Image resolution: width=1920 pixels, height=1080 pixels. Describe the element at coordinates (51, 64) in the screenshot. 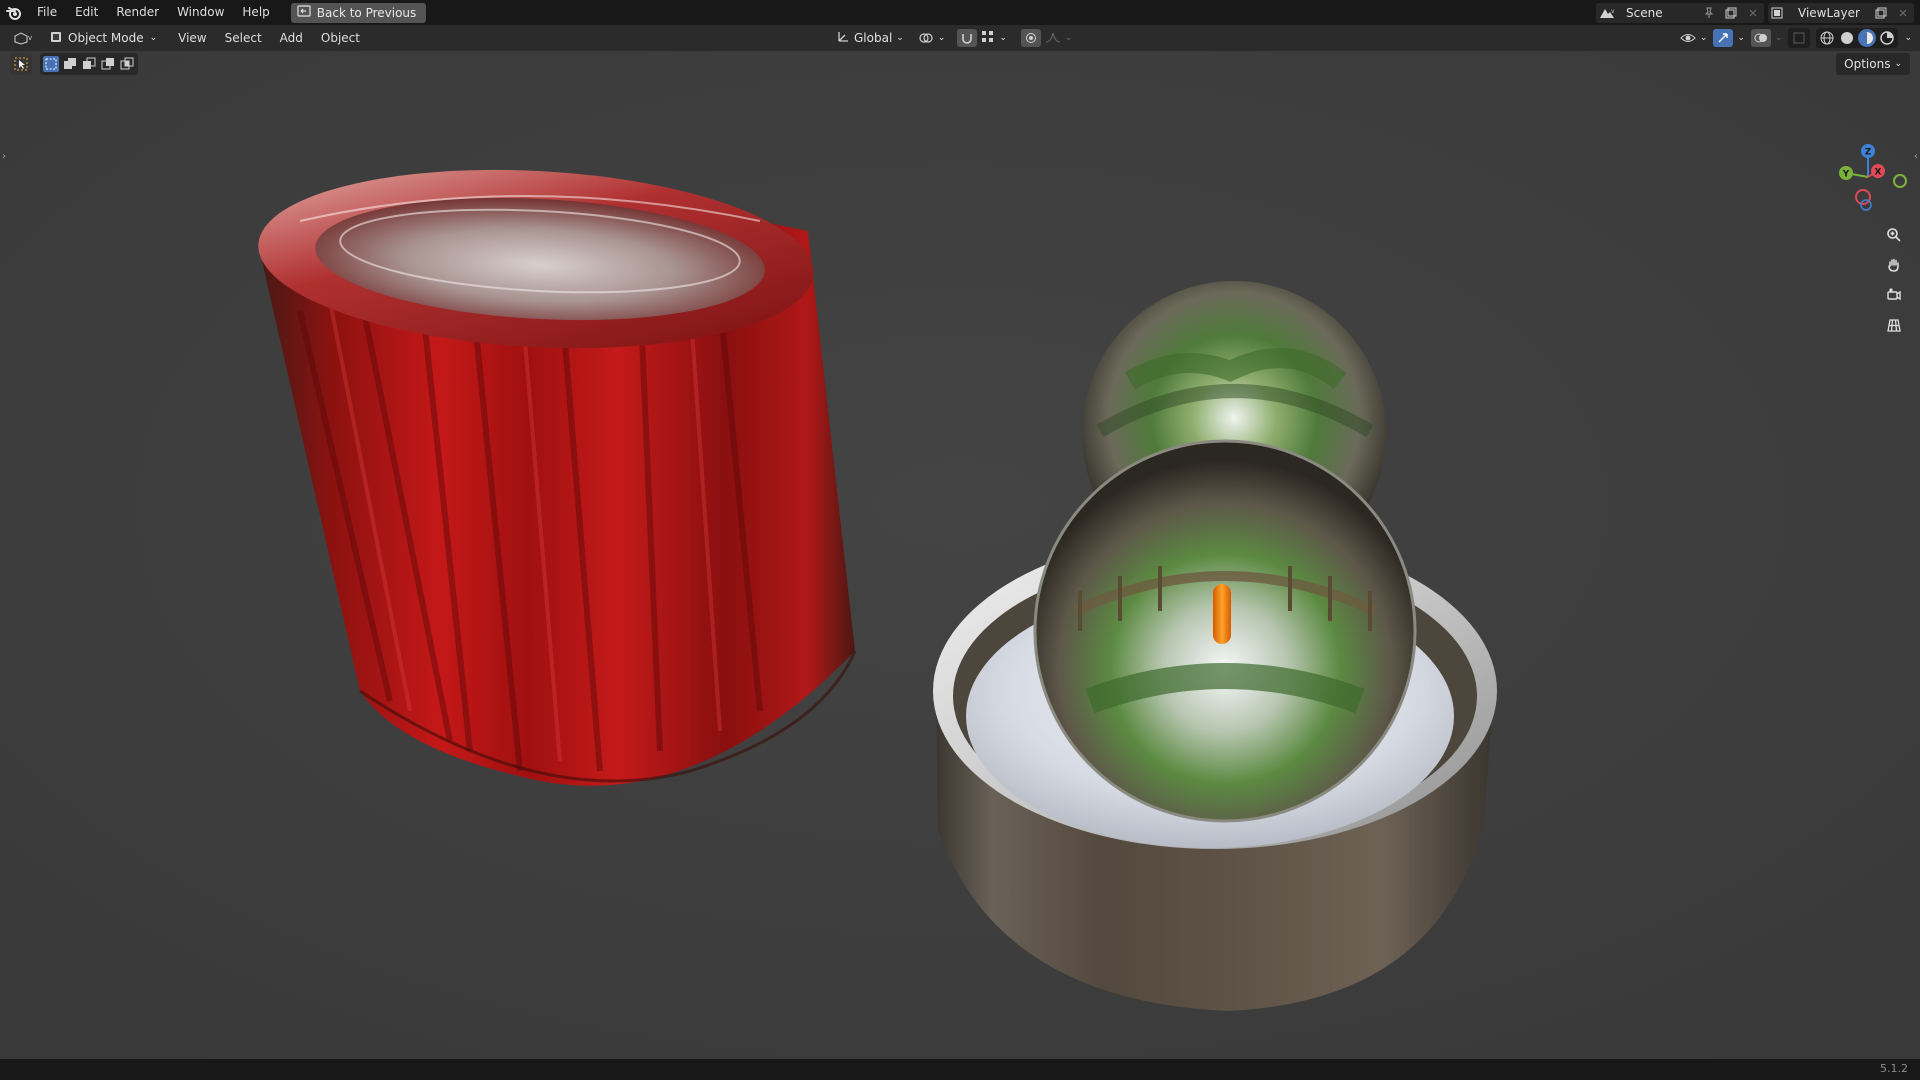

I see `select-set-icon` at that location.